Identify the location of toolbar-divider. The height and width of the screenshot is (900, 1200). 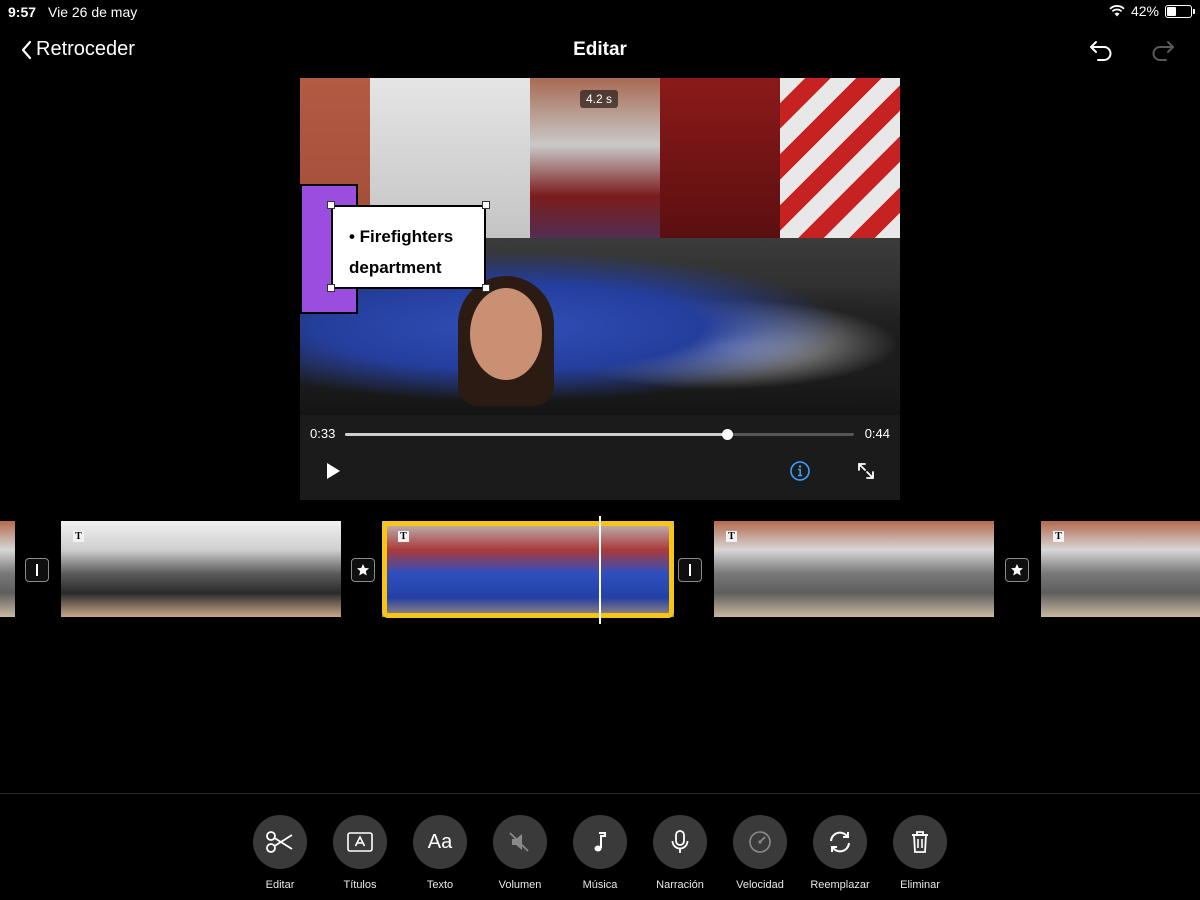
(600, 793).